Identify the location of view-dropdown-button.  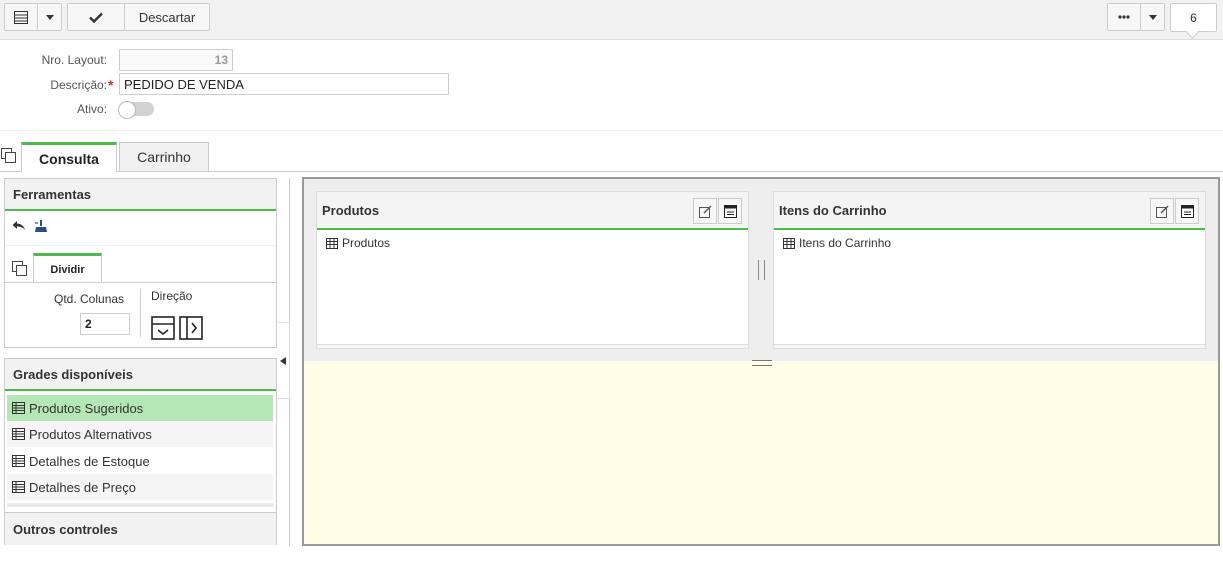
(49, 17).